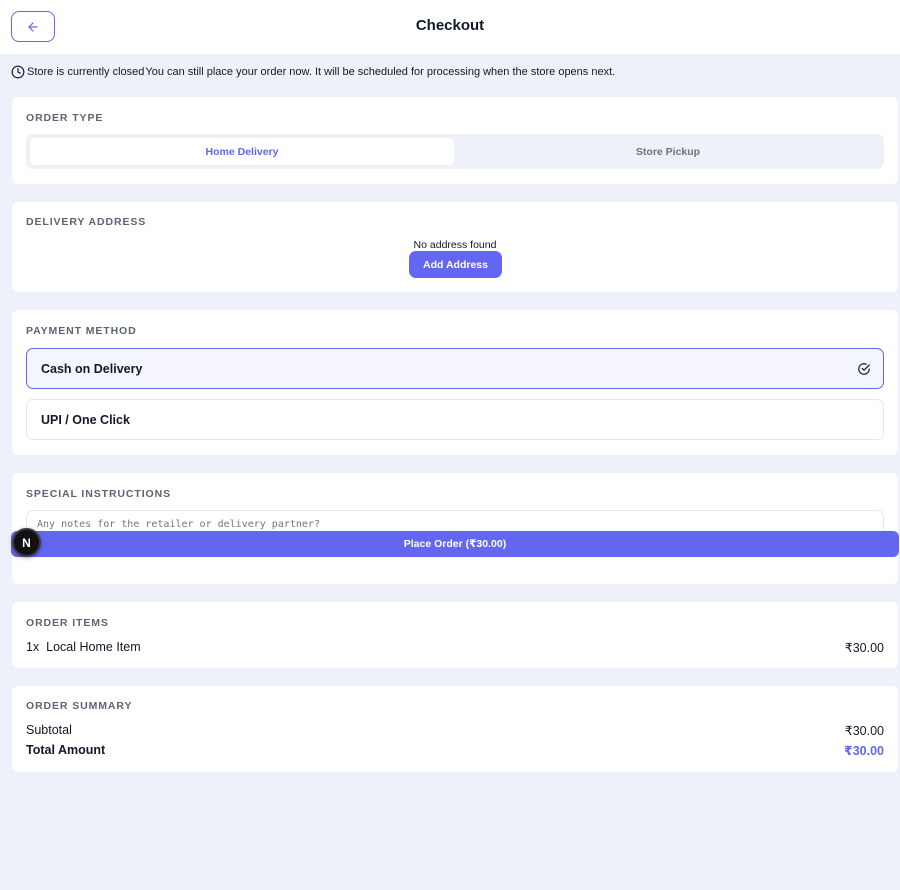 This screenshot has width=900, height=890. I want to click on list-item: 1x Local Home Item ₹30.00, so click(455, 647).